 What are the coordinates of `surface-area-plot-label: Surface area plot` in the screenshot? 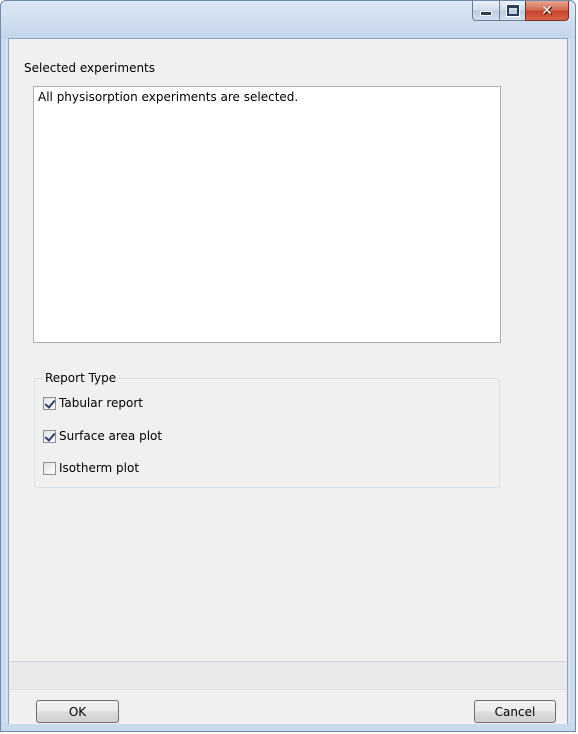 It's located at (110, 436).